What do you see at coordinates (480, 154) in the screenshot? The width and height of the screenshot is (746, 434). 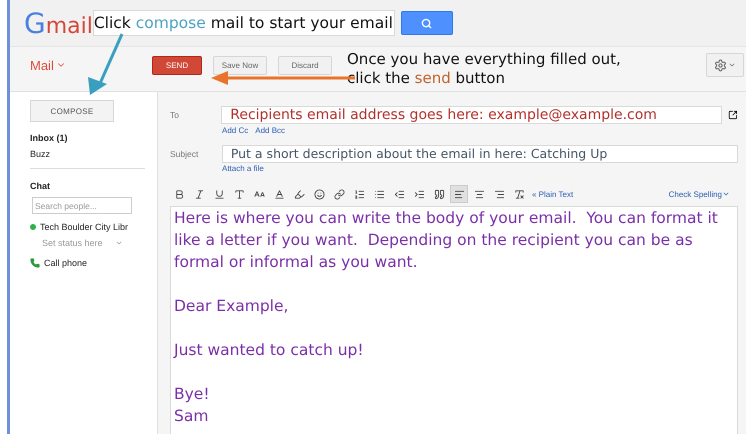 I see `subject-field: Put a short description about the email in here: Catching Up` at bounding box center [480, 154].